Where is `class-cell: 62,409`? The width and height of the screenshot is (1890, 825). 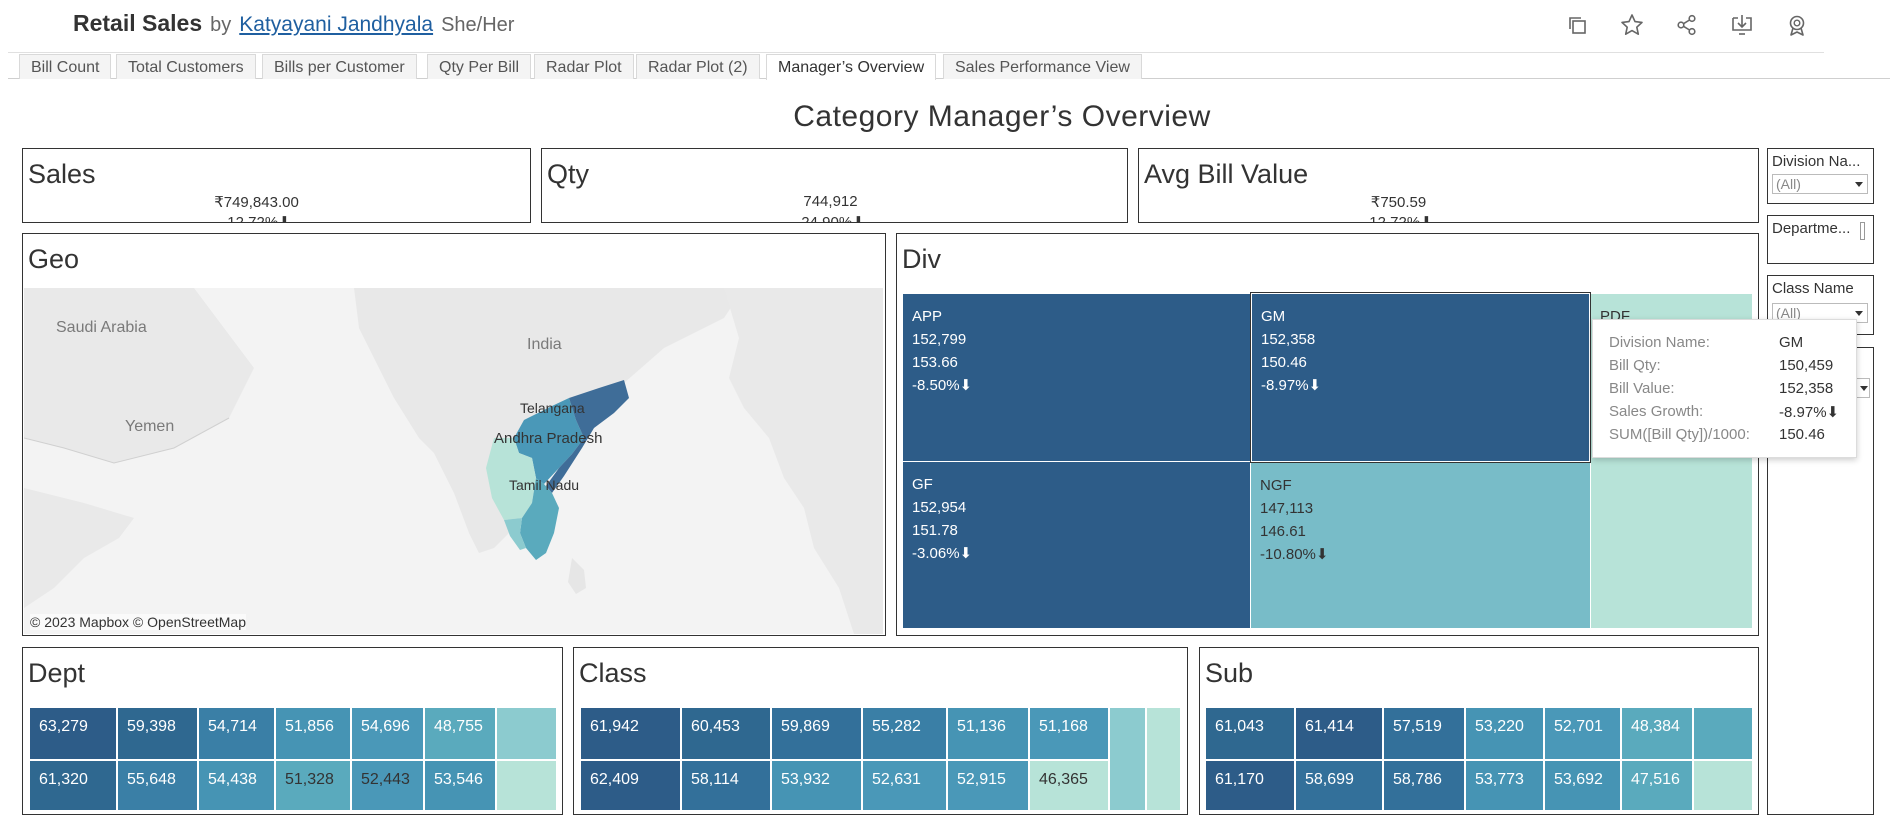
class-cell: 62,409 is located at coordinates (630, 785).